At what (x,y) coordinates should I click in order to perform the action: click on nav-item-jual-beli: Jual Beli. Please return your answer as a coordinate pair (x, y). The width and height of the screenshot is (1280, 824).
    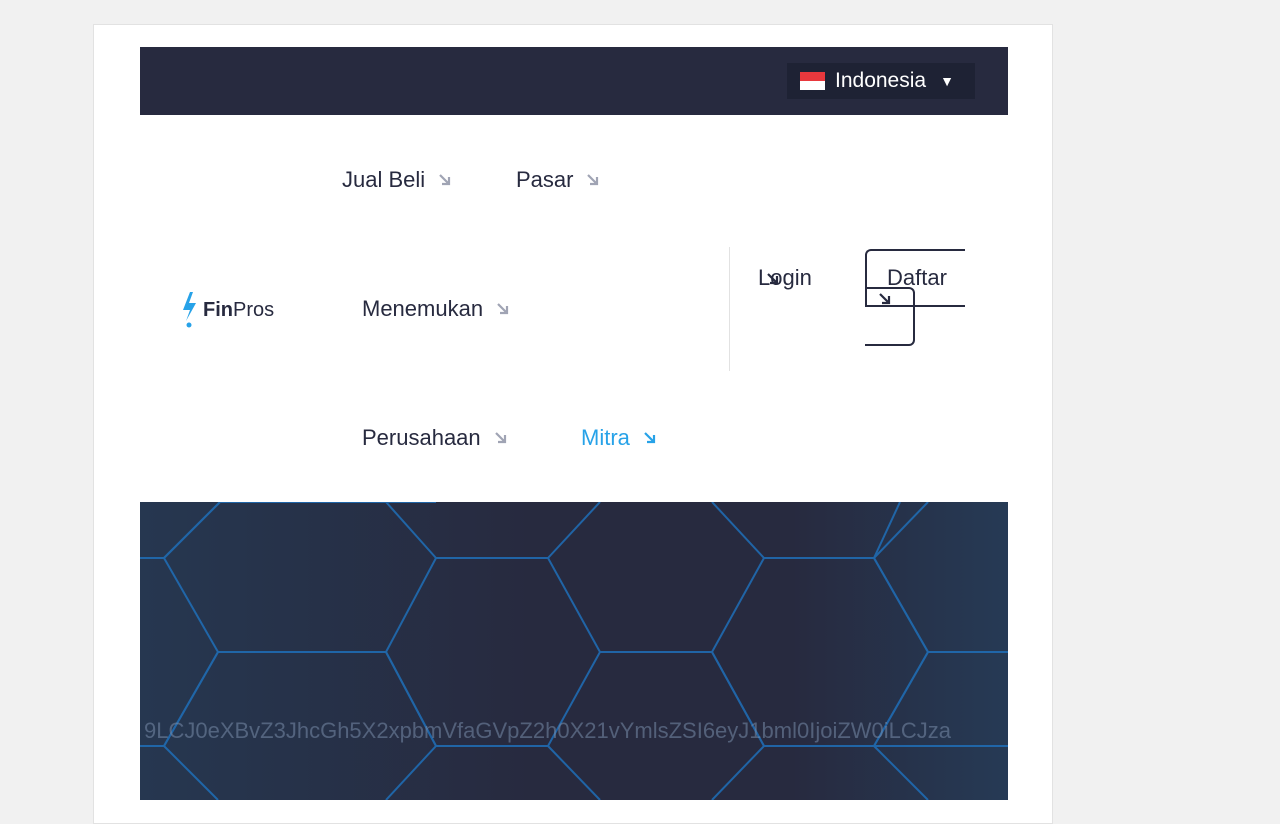
    Looking at the image, I should click on (397, 180).